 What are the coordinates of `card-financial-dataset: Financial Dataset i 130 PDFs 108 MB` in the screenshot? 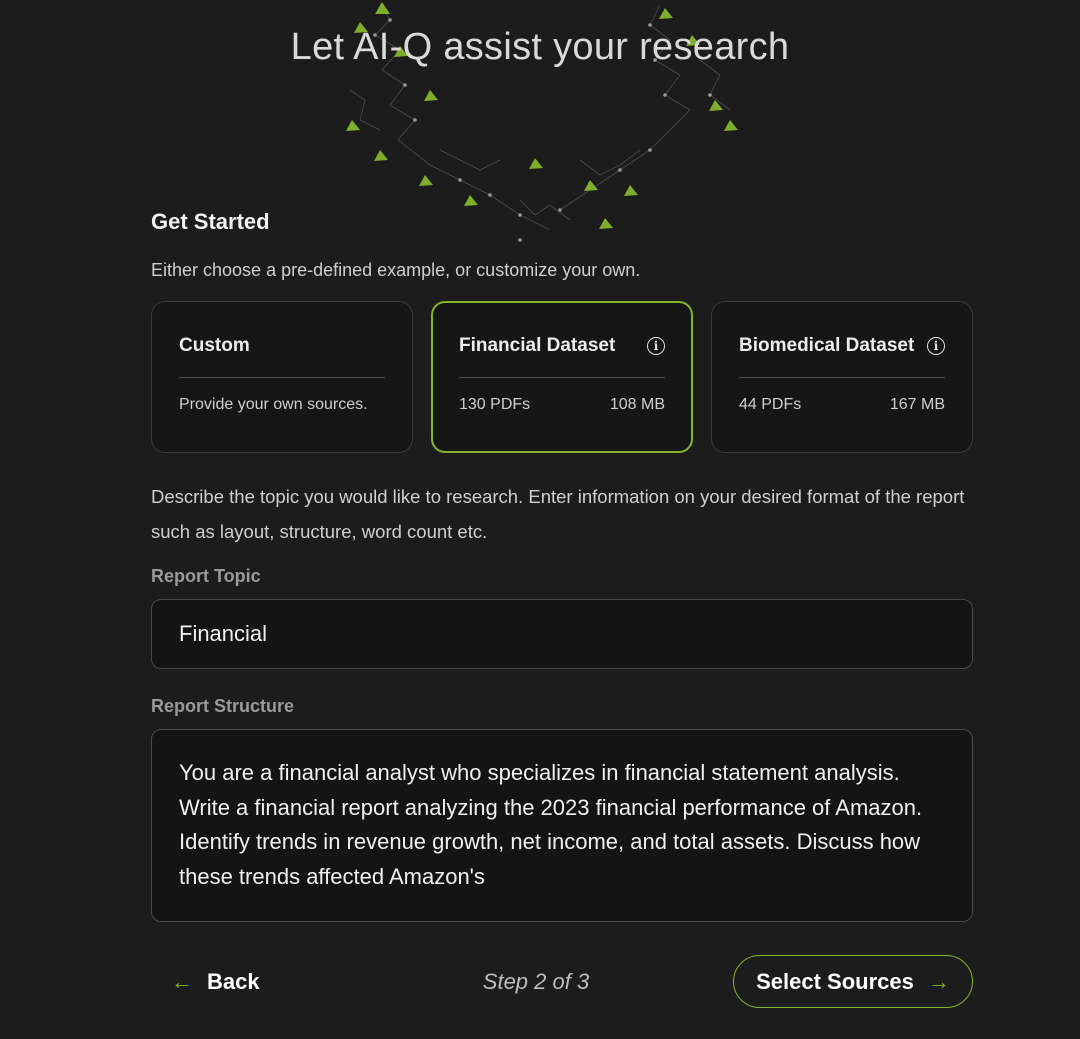 It's located at (562, 377).